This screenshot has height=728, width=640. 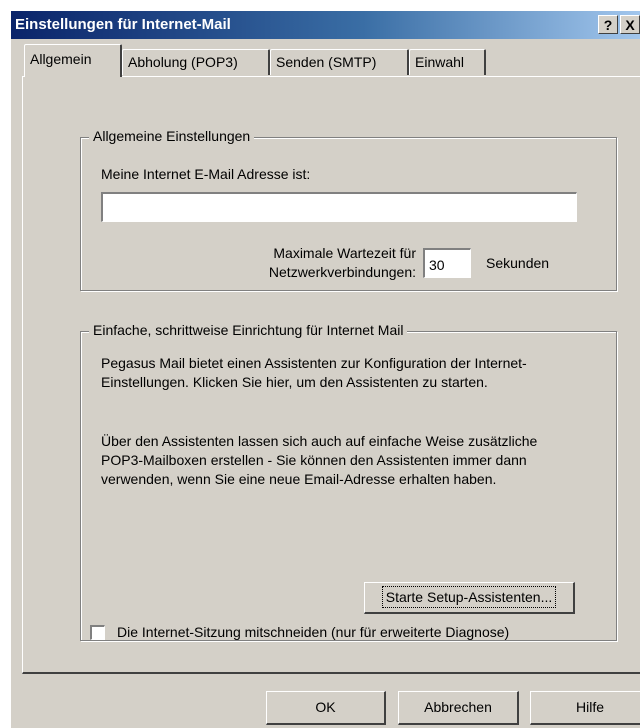 I want to click on question-mark-icon: ?, so click(x=608, y=25).